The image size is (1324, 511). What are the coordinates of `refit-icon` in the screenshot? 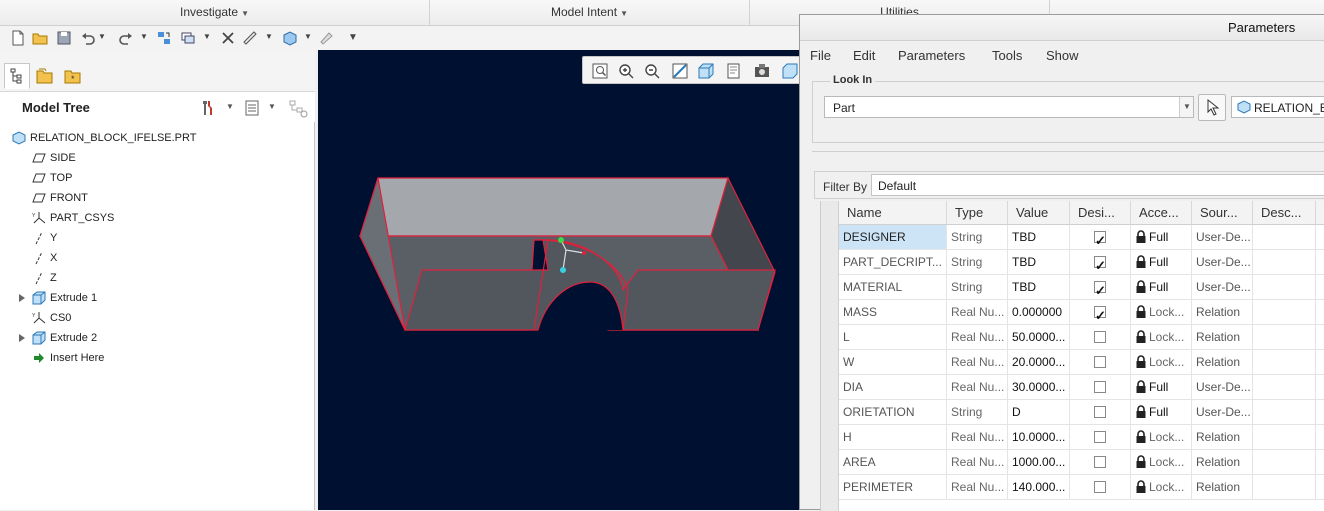 It's located at (600, 71).